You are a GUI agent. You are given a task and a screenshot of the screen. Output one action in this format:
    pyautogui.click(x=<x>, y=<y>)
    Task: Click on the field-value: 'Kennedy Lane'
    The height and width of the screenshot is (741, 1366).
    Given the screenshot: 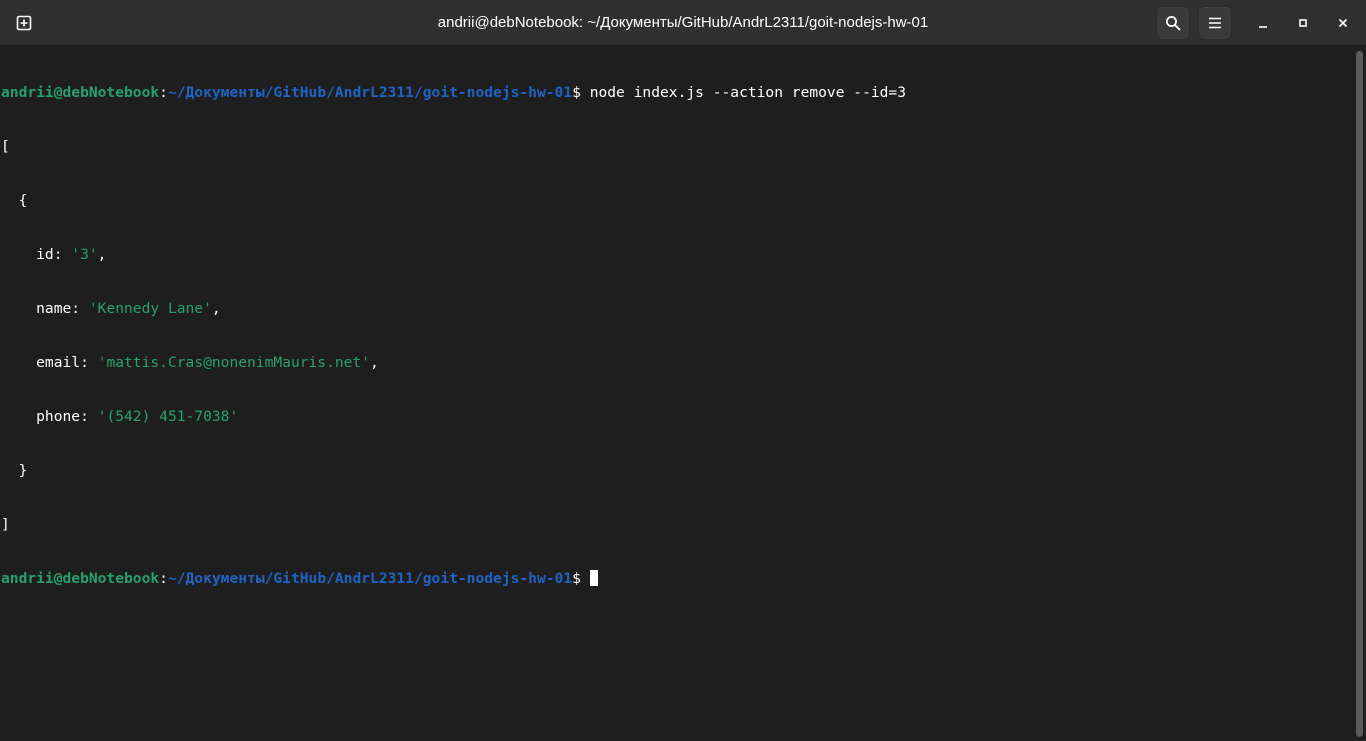 What is the action you would take?
    pyautogui.click(x=150, y=308)
    